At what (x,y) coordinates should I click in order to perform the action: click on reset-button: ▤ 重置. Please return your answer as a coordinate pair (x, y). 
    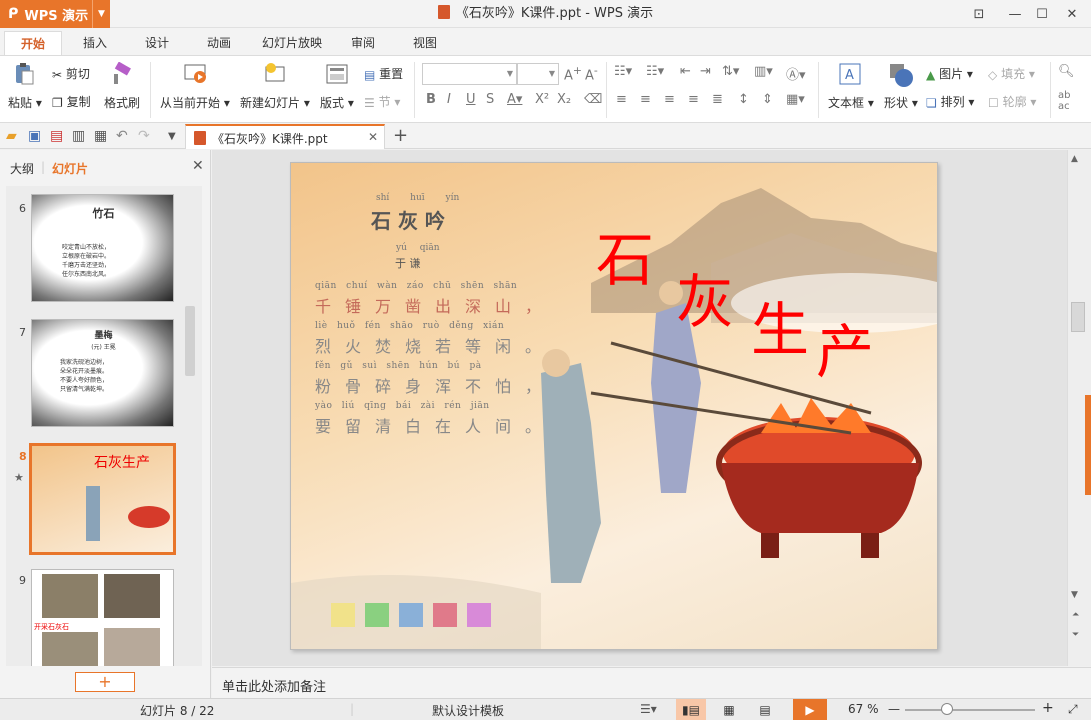
    Looking at the image, I should click on (383, 73).